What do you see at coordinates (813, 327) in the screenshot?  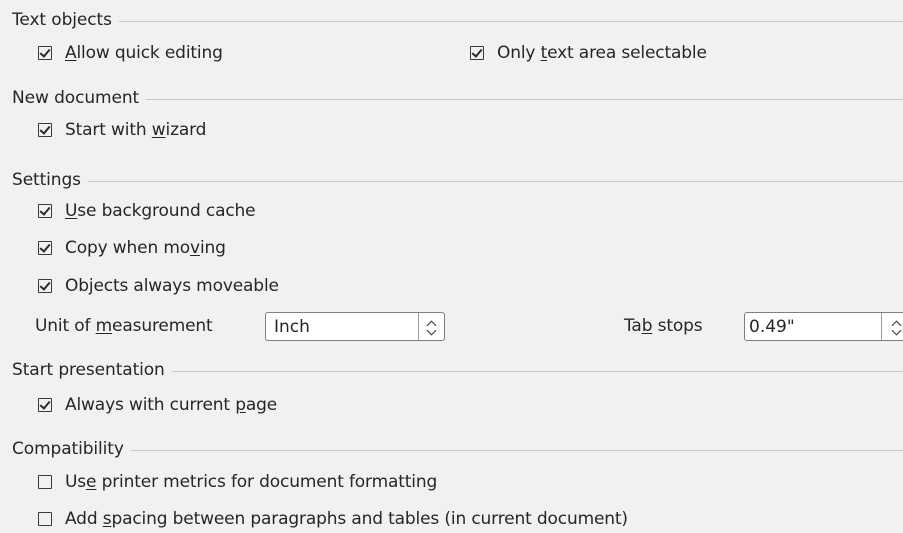 I see `tab-stops-value: 0.49"` at bounding box center [813, 327].